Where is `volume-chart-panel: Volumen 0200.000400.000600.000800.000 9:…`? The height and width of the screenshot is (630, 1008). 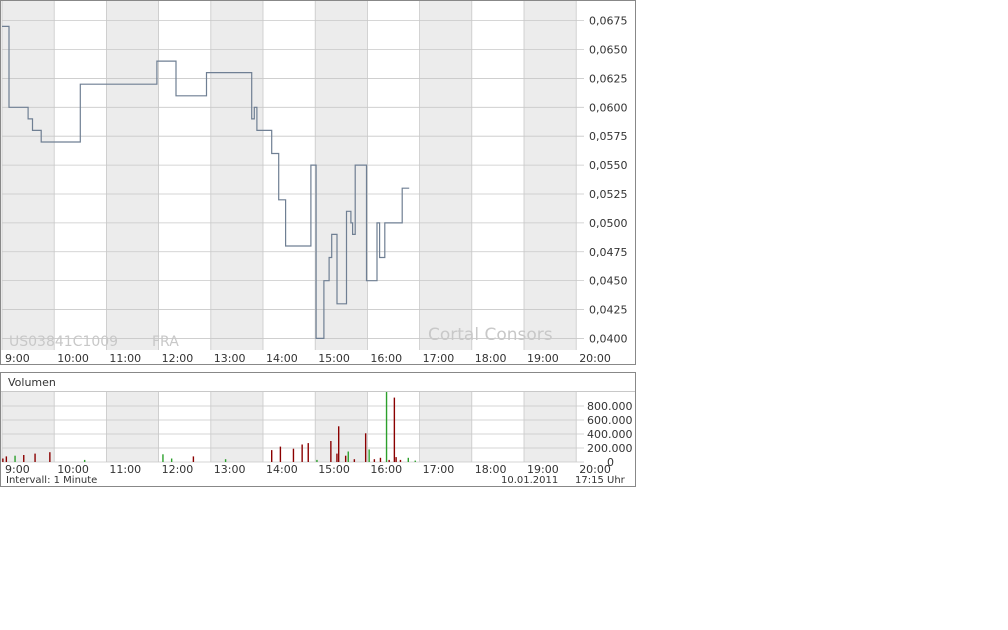
volume-chart-panel: Volumen 0200.000400.000600.000800.000 9:… is located at coordinates (318, 429).